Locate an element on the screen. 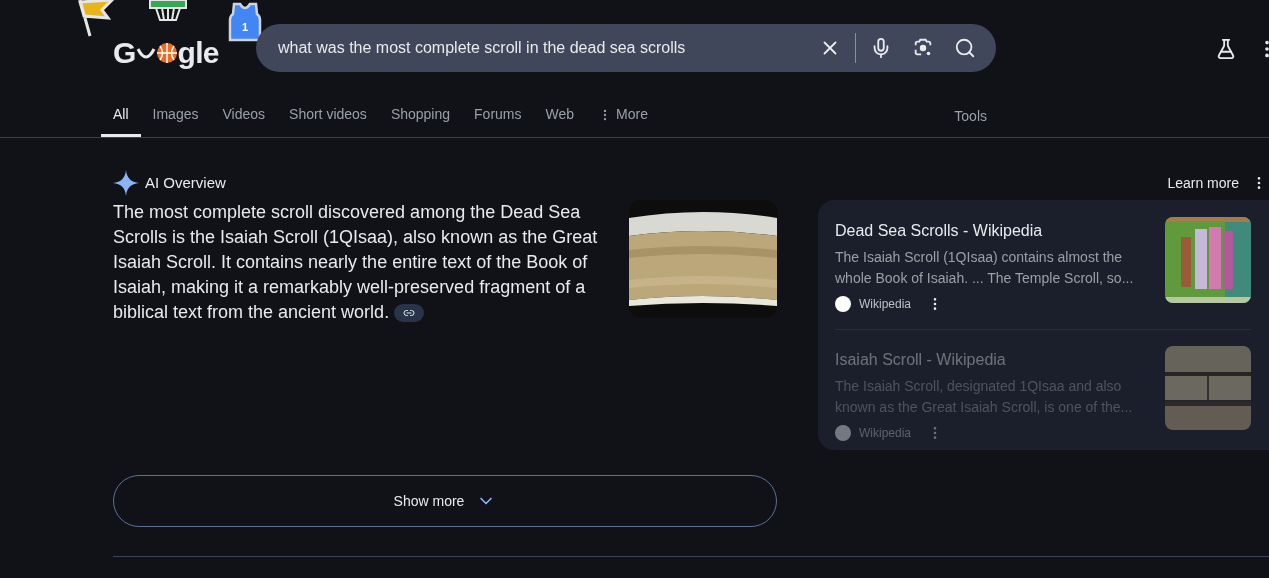 This screenshot has width=1269, height=578. search-tab: All is located at coordinates (121, 116).